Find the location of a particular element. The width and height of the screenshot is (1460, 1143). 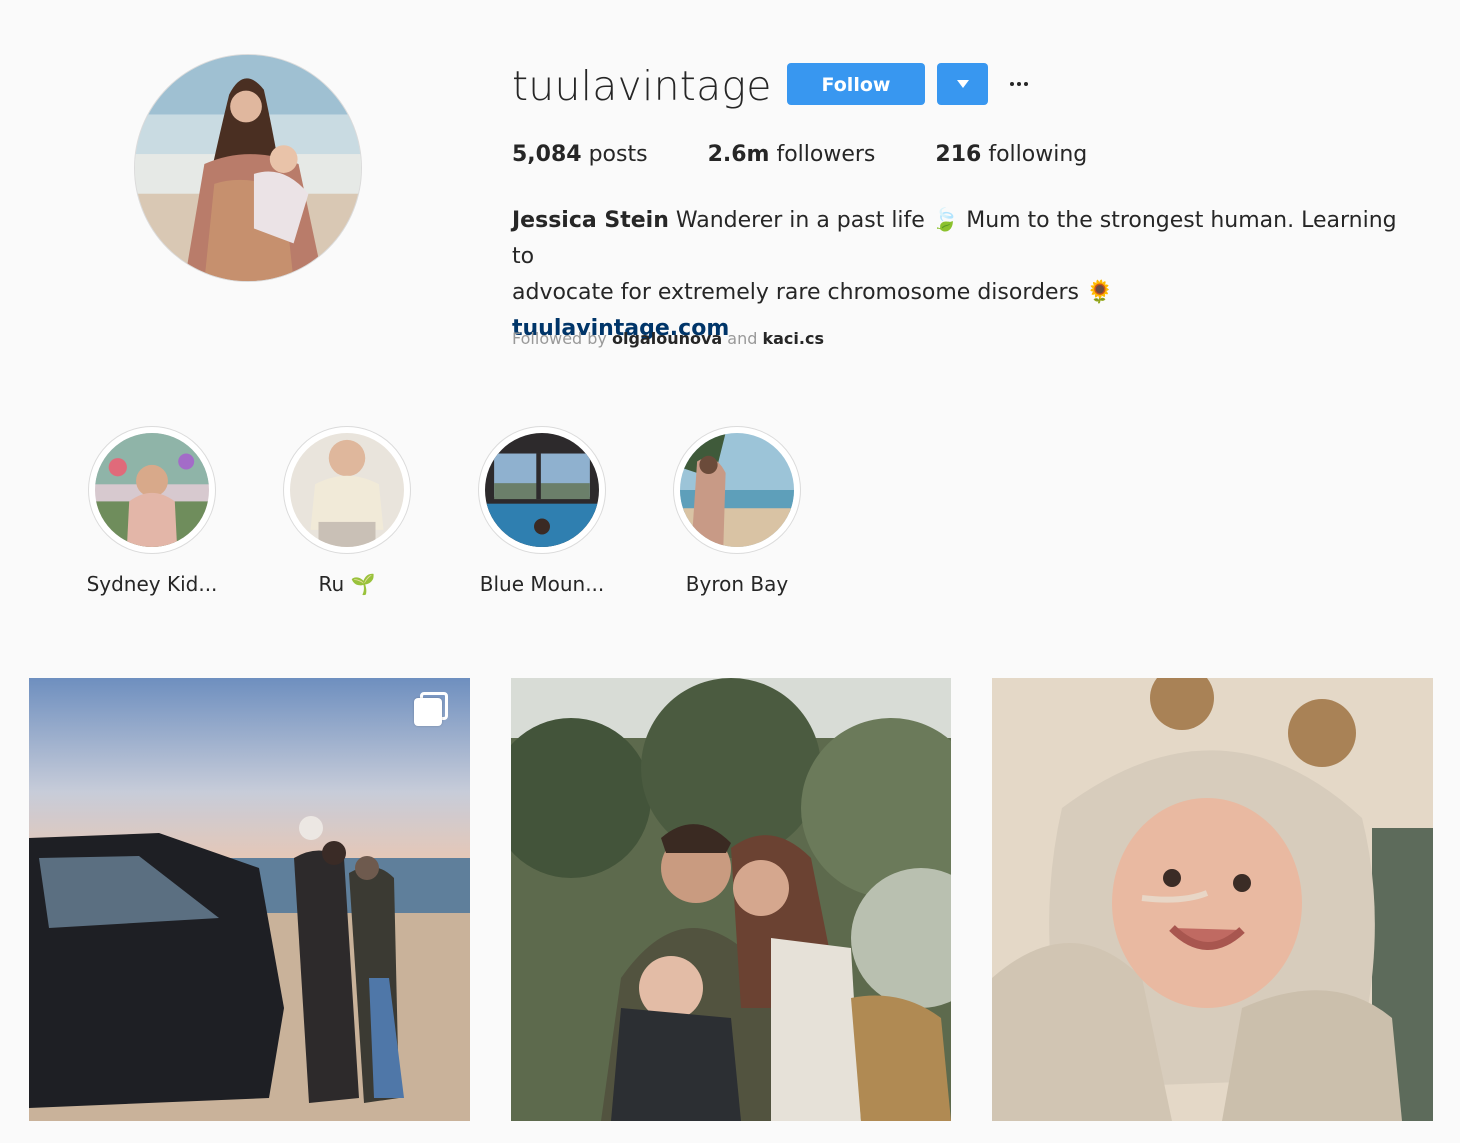

highlight-byron-bay: Byron Bay is located at coordinates (737, 511).